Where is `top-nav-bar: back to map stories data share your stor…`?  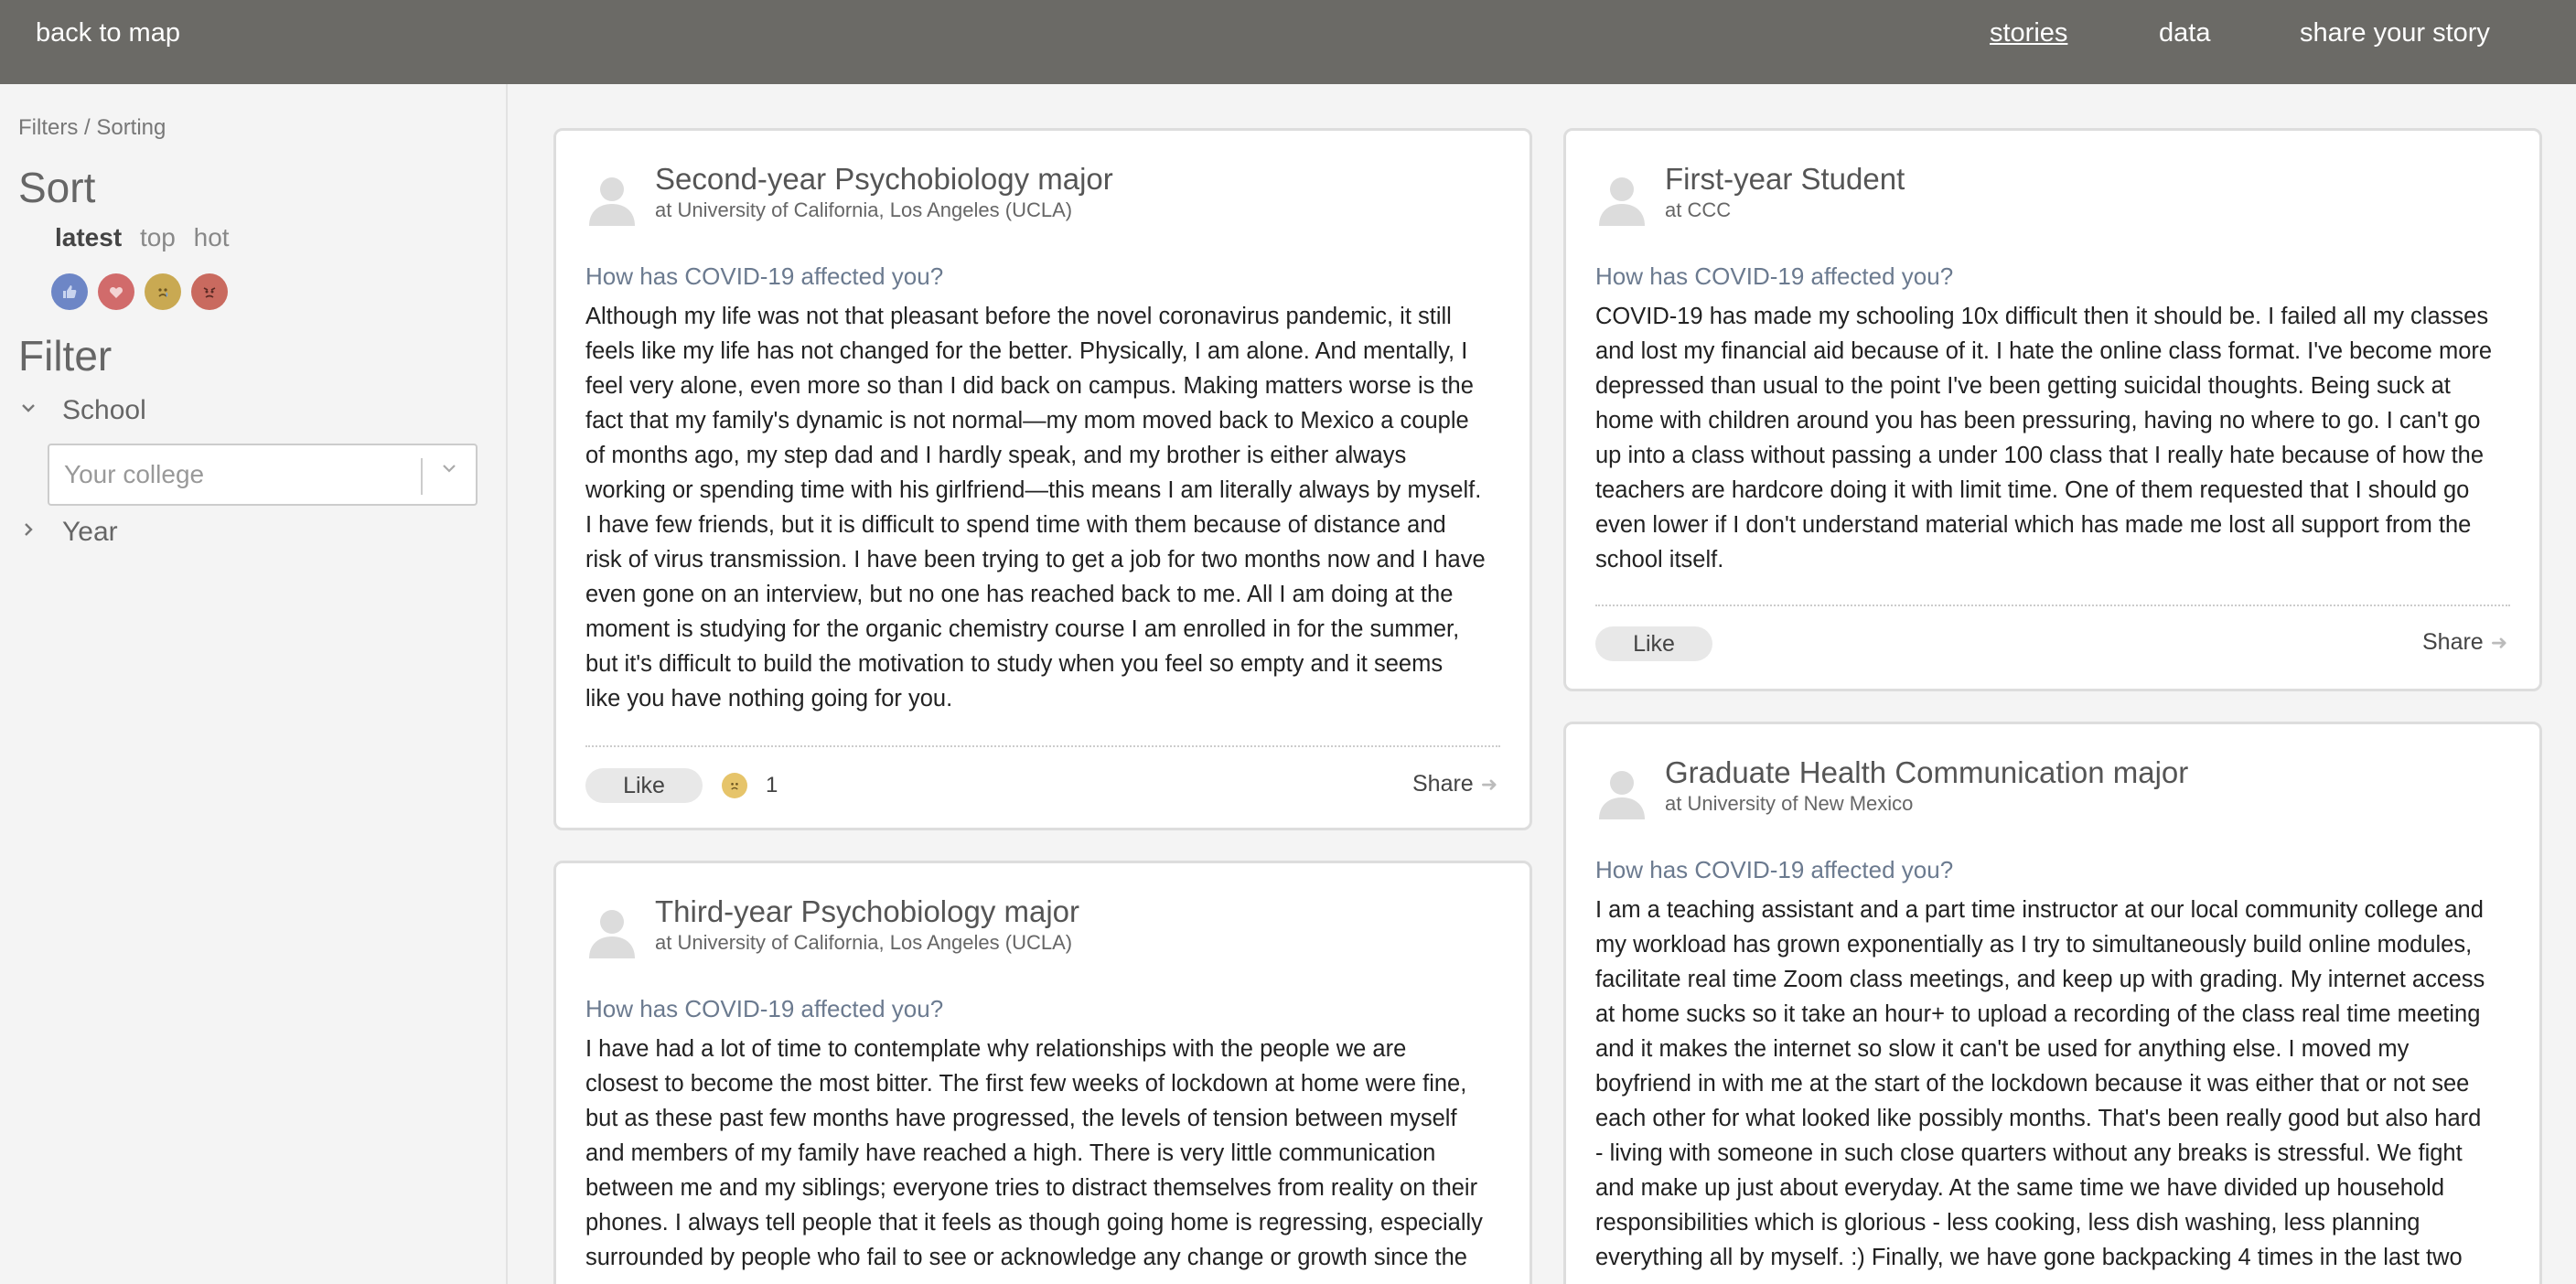
top-nav-bar: back to map stories data share your stor… is located at coordinates (1288, 42).